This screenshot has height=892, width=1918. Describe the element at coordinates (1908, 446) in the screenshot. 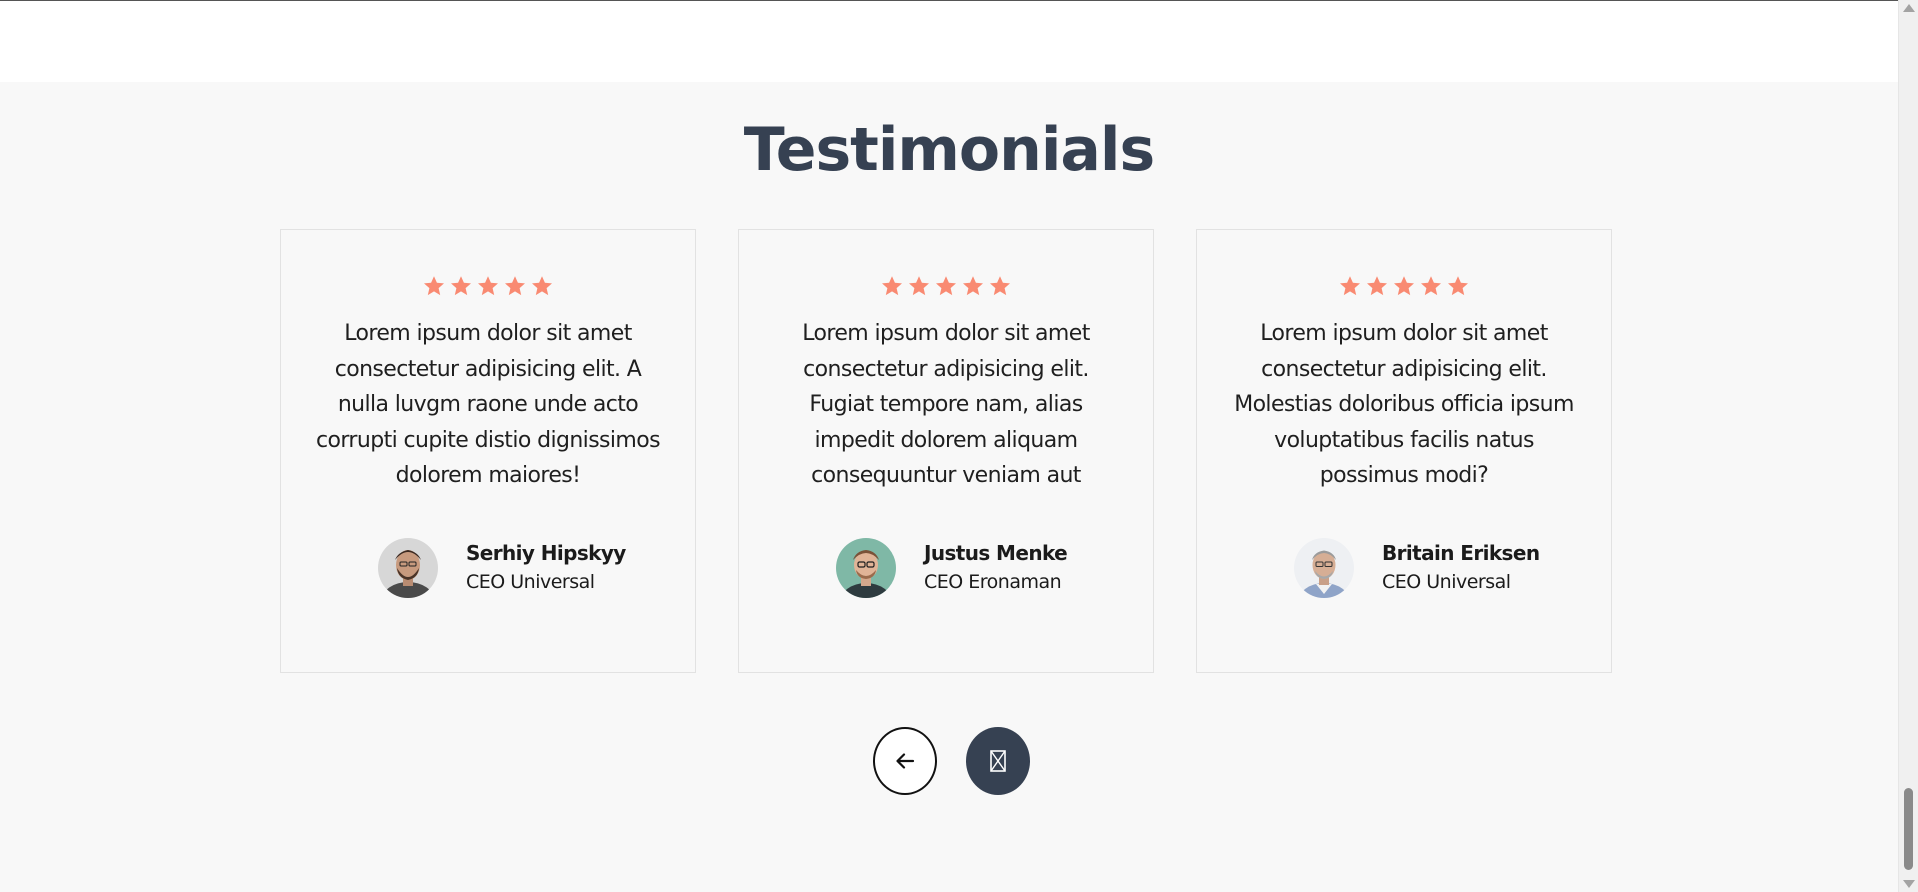

I see `vertical-scrollbar` at that location.